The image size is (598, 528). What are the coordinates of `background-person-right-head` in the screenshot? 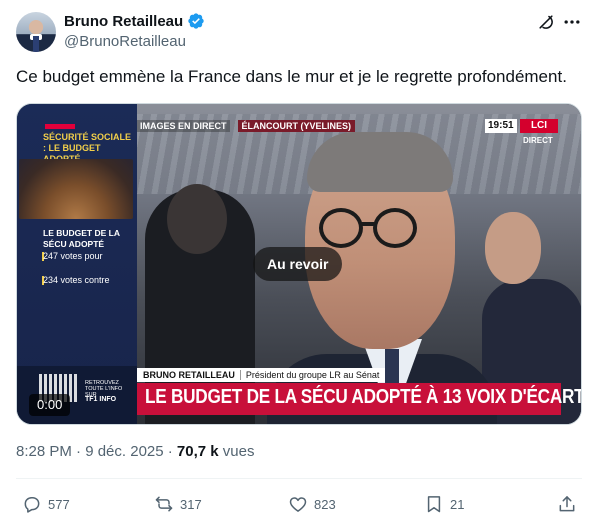 It's located at (513, 248).